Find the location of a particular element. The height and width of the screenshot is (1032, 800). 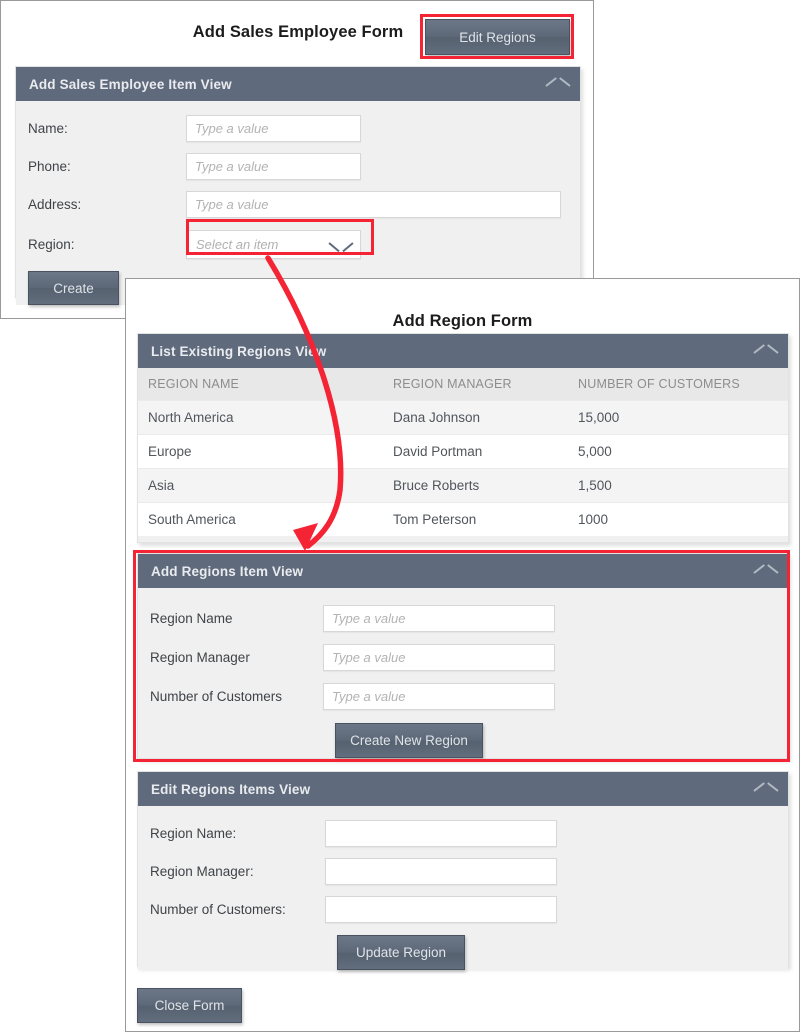

update-region-button: Update Region is located at coordinates (401, 952).